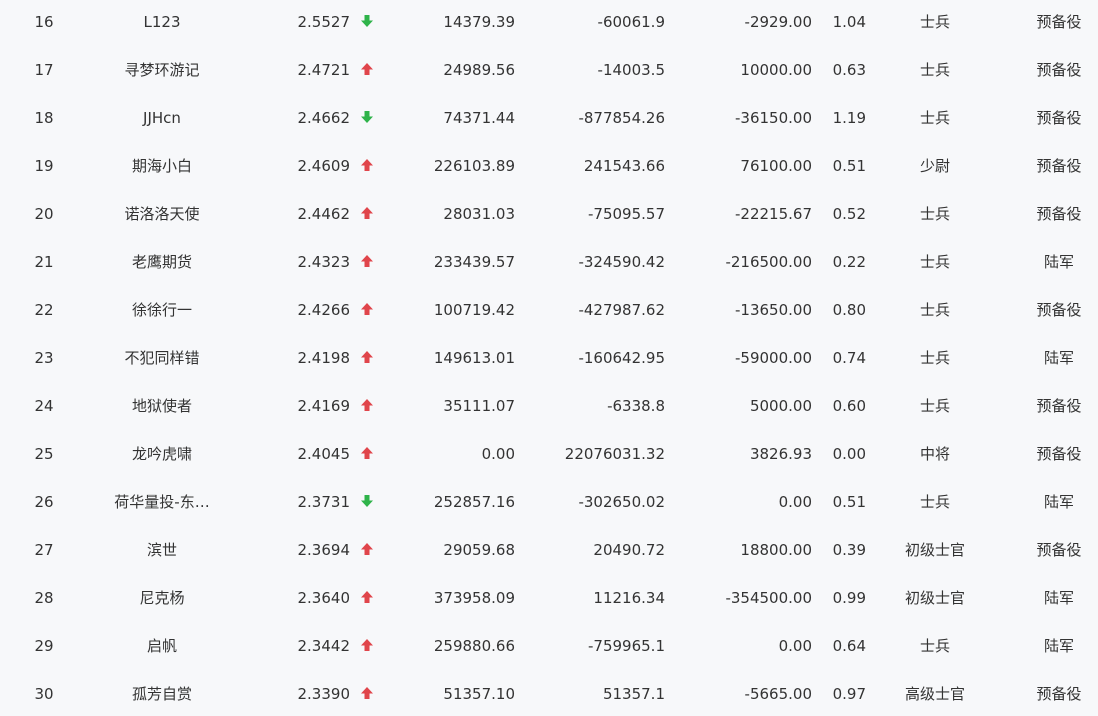 Image resolution: width=1098 pixels, height=716 pixels. Describe the element at coordinates (324, 406) in the screenshot. I see `score-cell: 2.4169` at that location.